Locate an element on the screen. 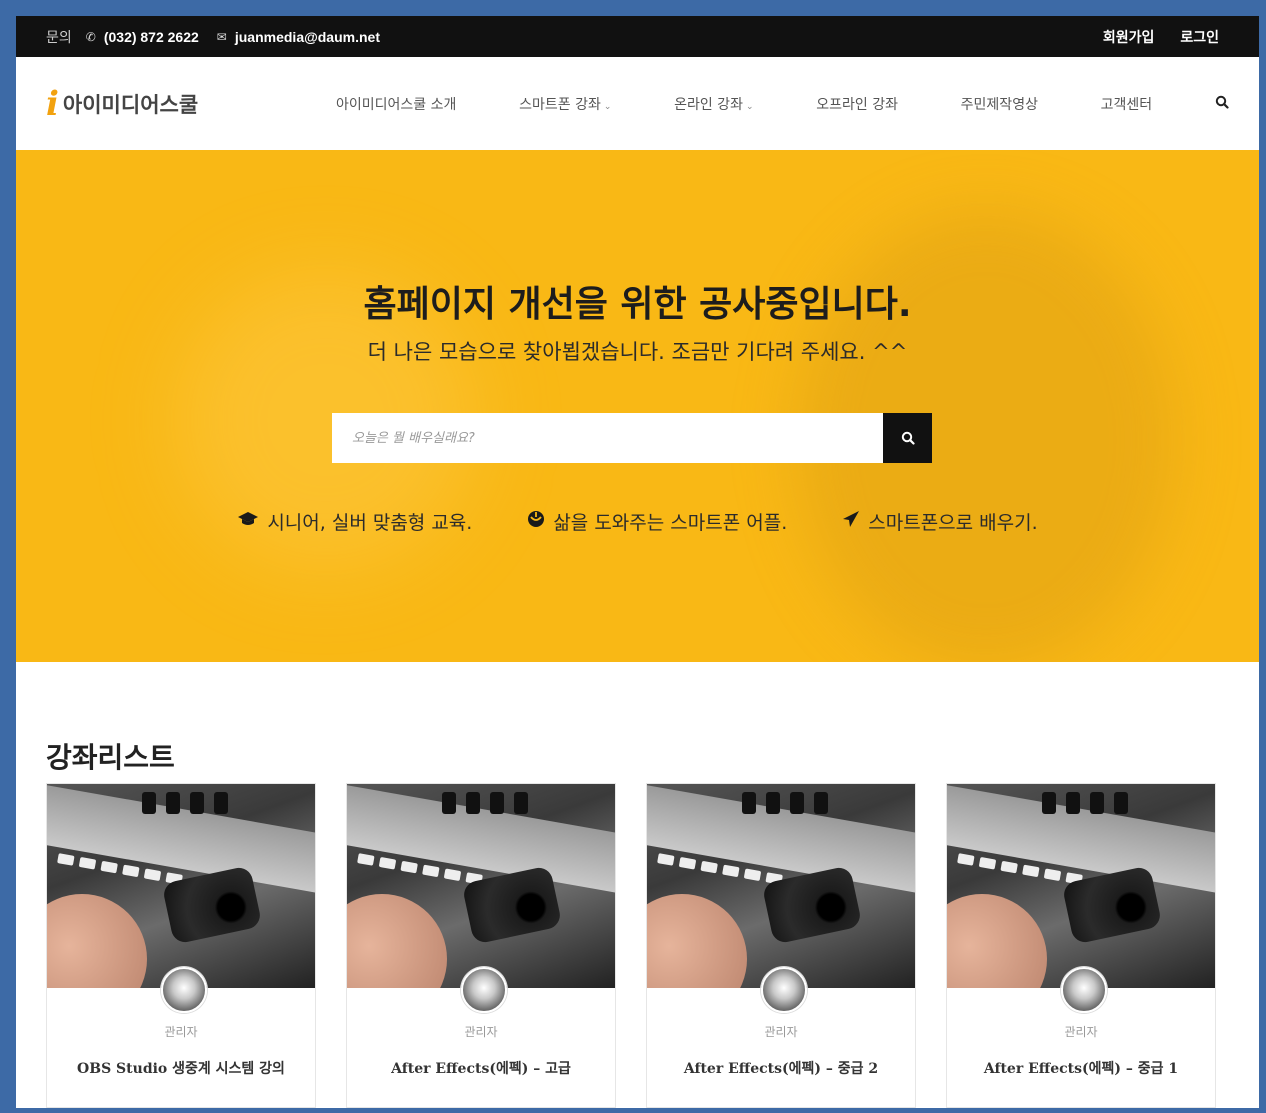 The height and width of the screenshot is (1113, 1266). feature-label: 삶을 도와주는 스마트폰 어플. is located at coordinates (670, 523).